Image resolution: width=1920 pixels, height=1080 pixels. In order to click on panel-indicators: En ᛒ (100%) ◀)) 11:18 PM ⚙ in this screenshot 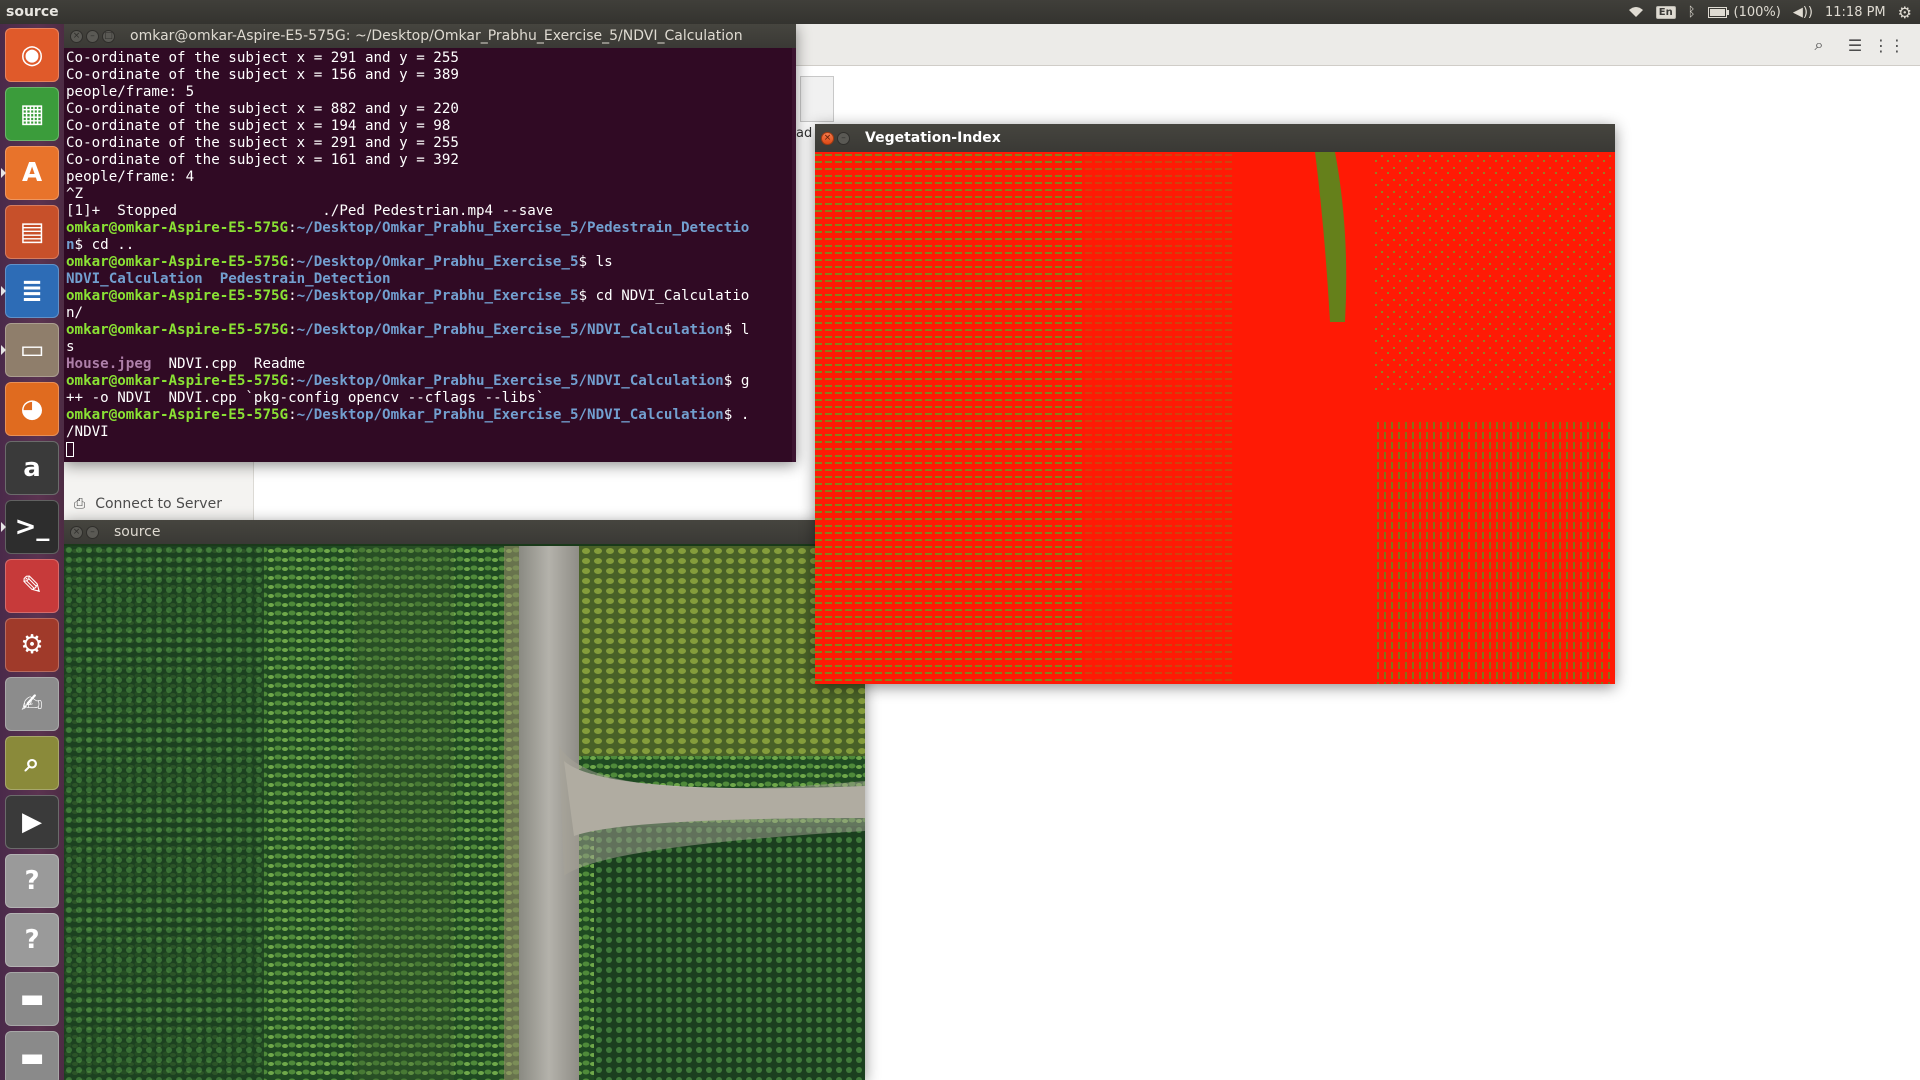, I will do `click(1774, 12)`.